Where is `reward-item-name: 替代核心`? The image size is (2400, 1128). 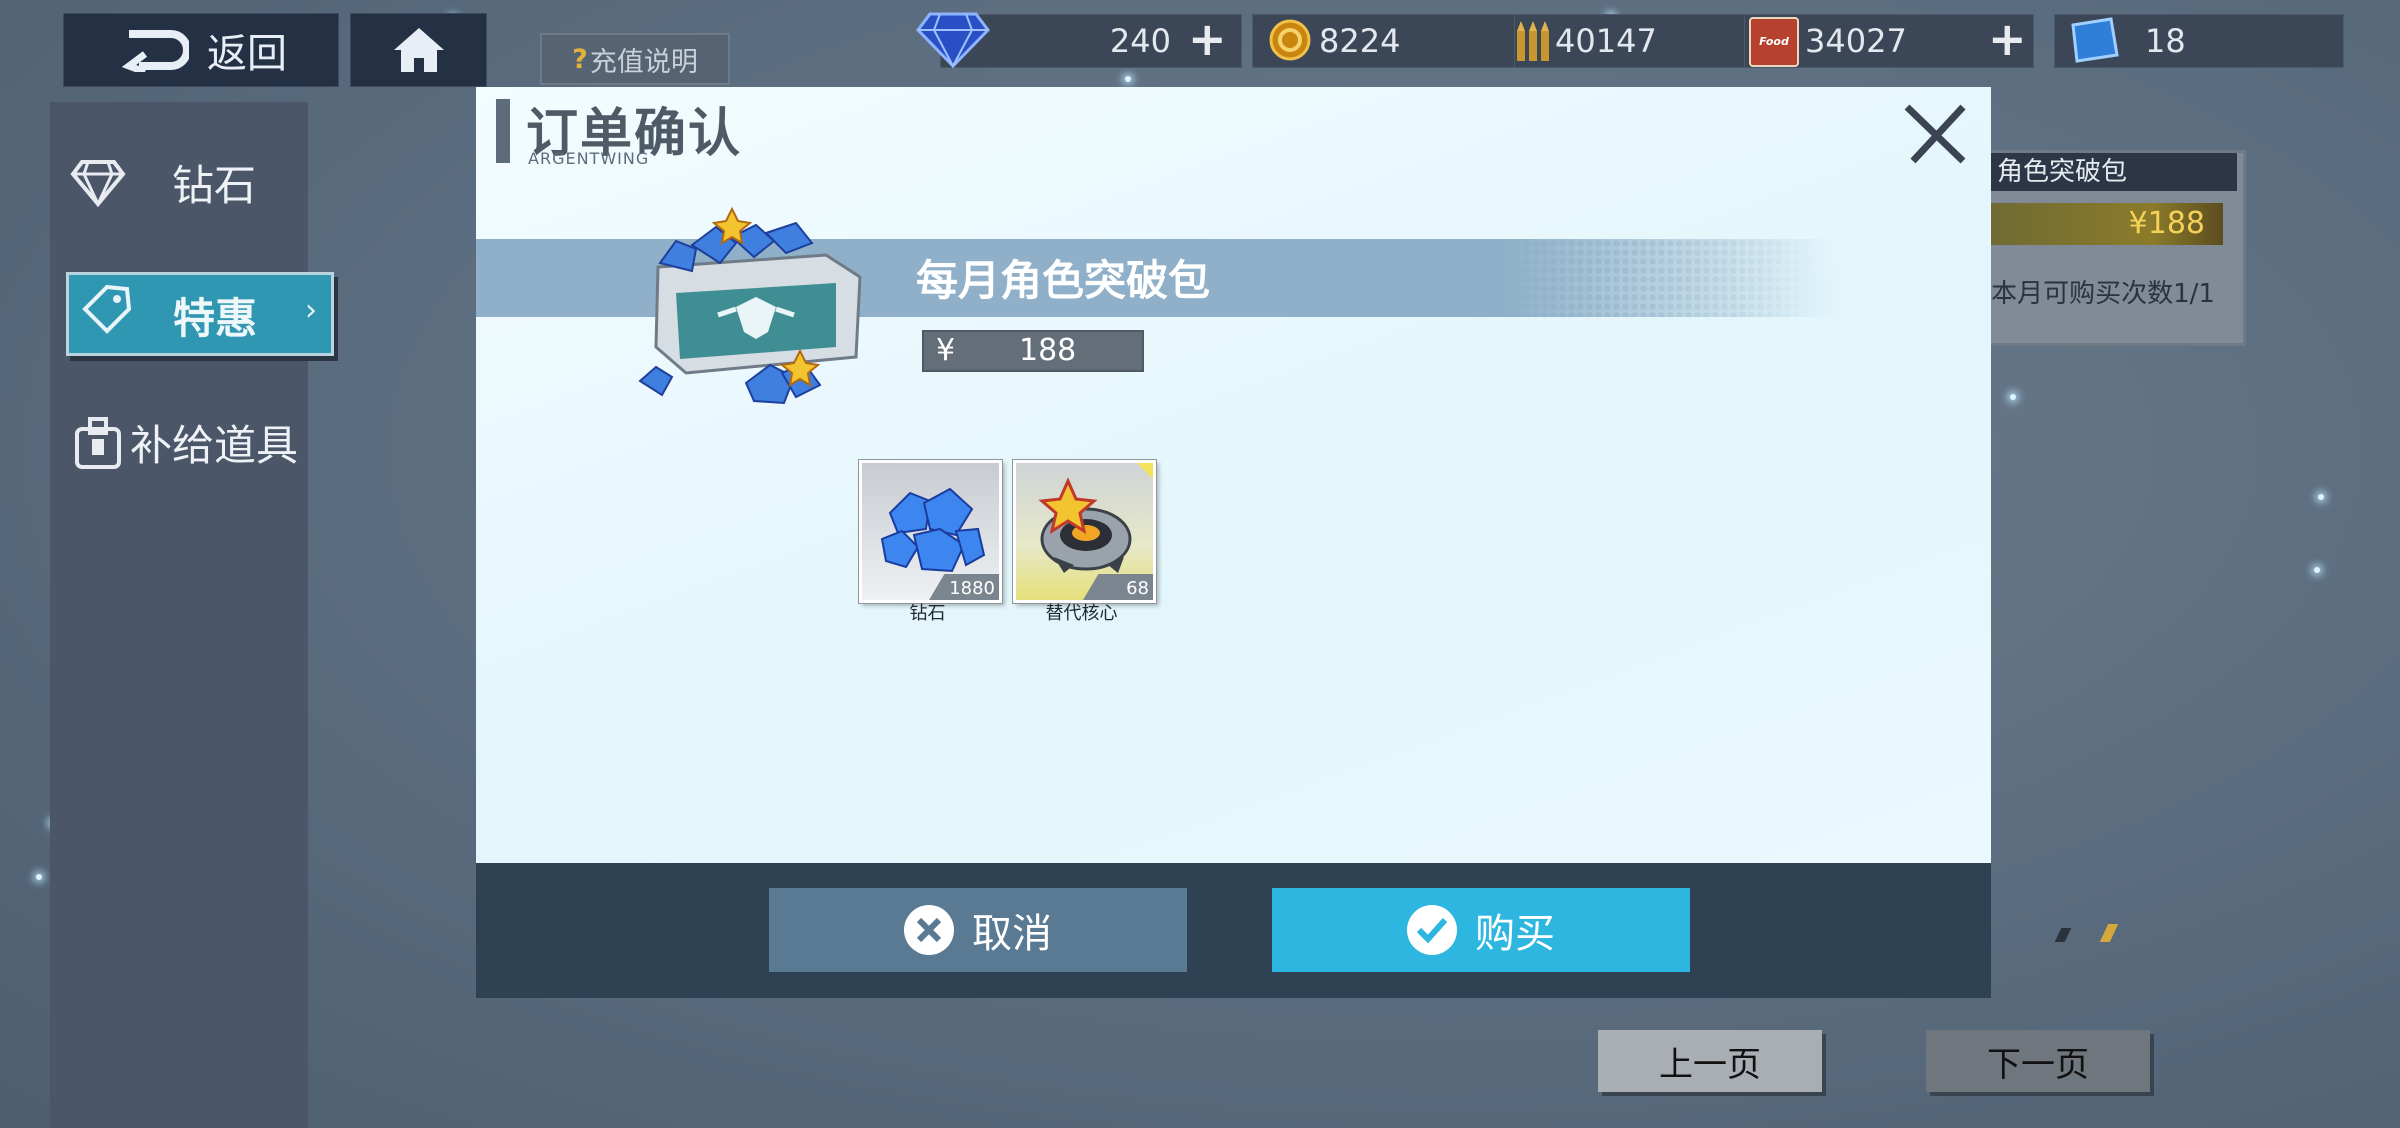
reward-item-name: 替代核心 is located at coordinates (1081, 613).